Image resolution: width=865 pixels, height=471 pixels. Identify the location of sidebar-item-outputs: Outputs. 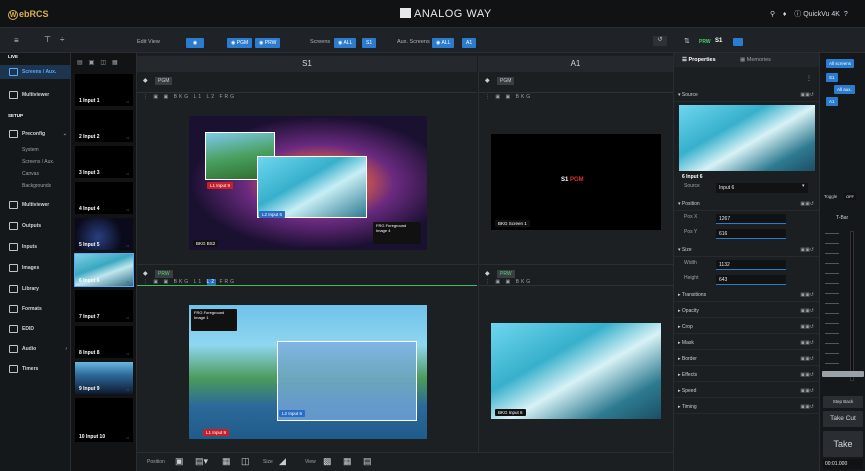
(35, 226).